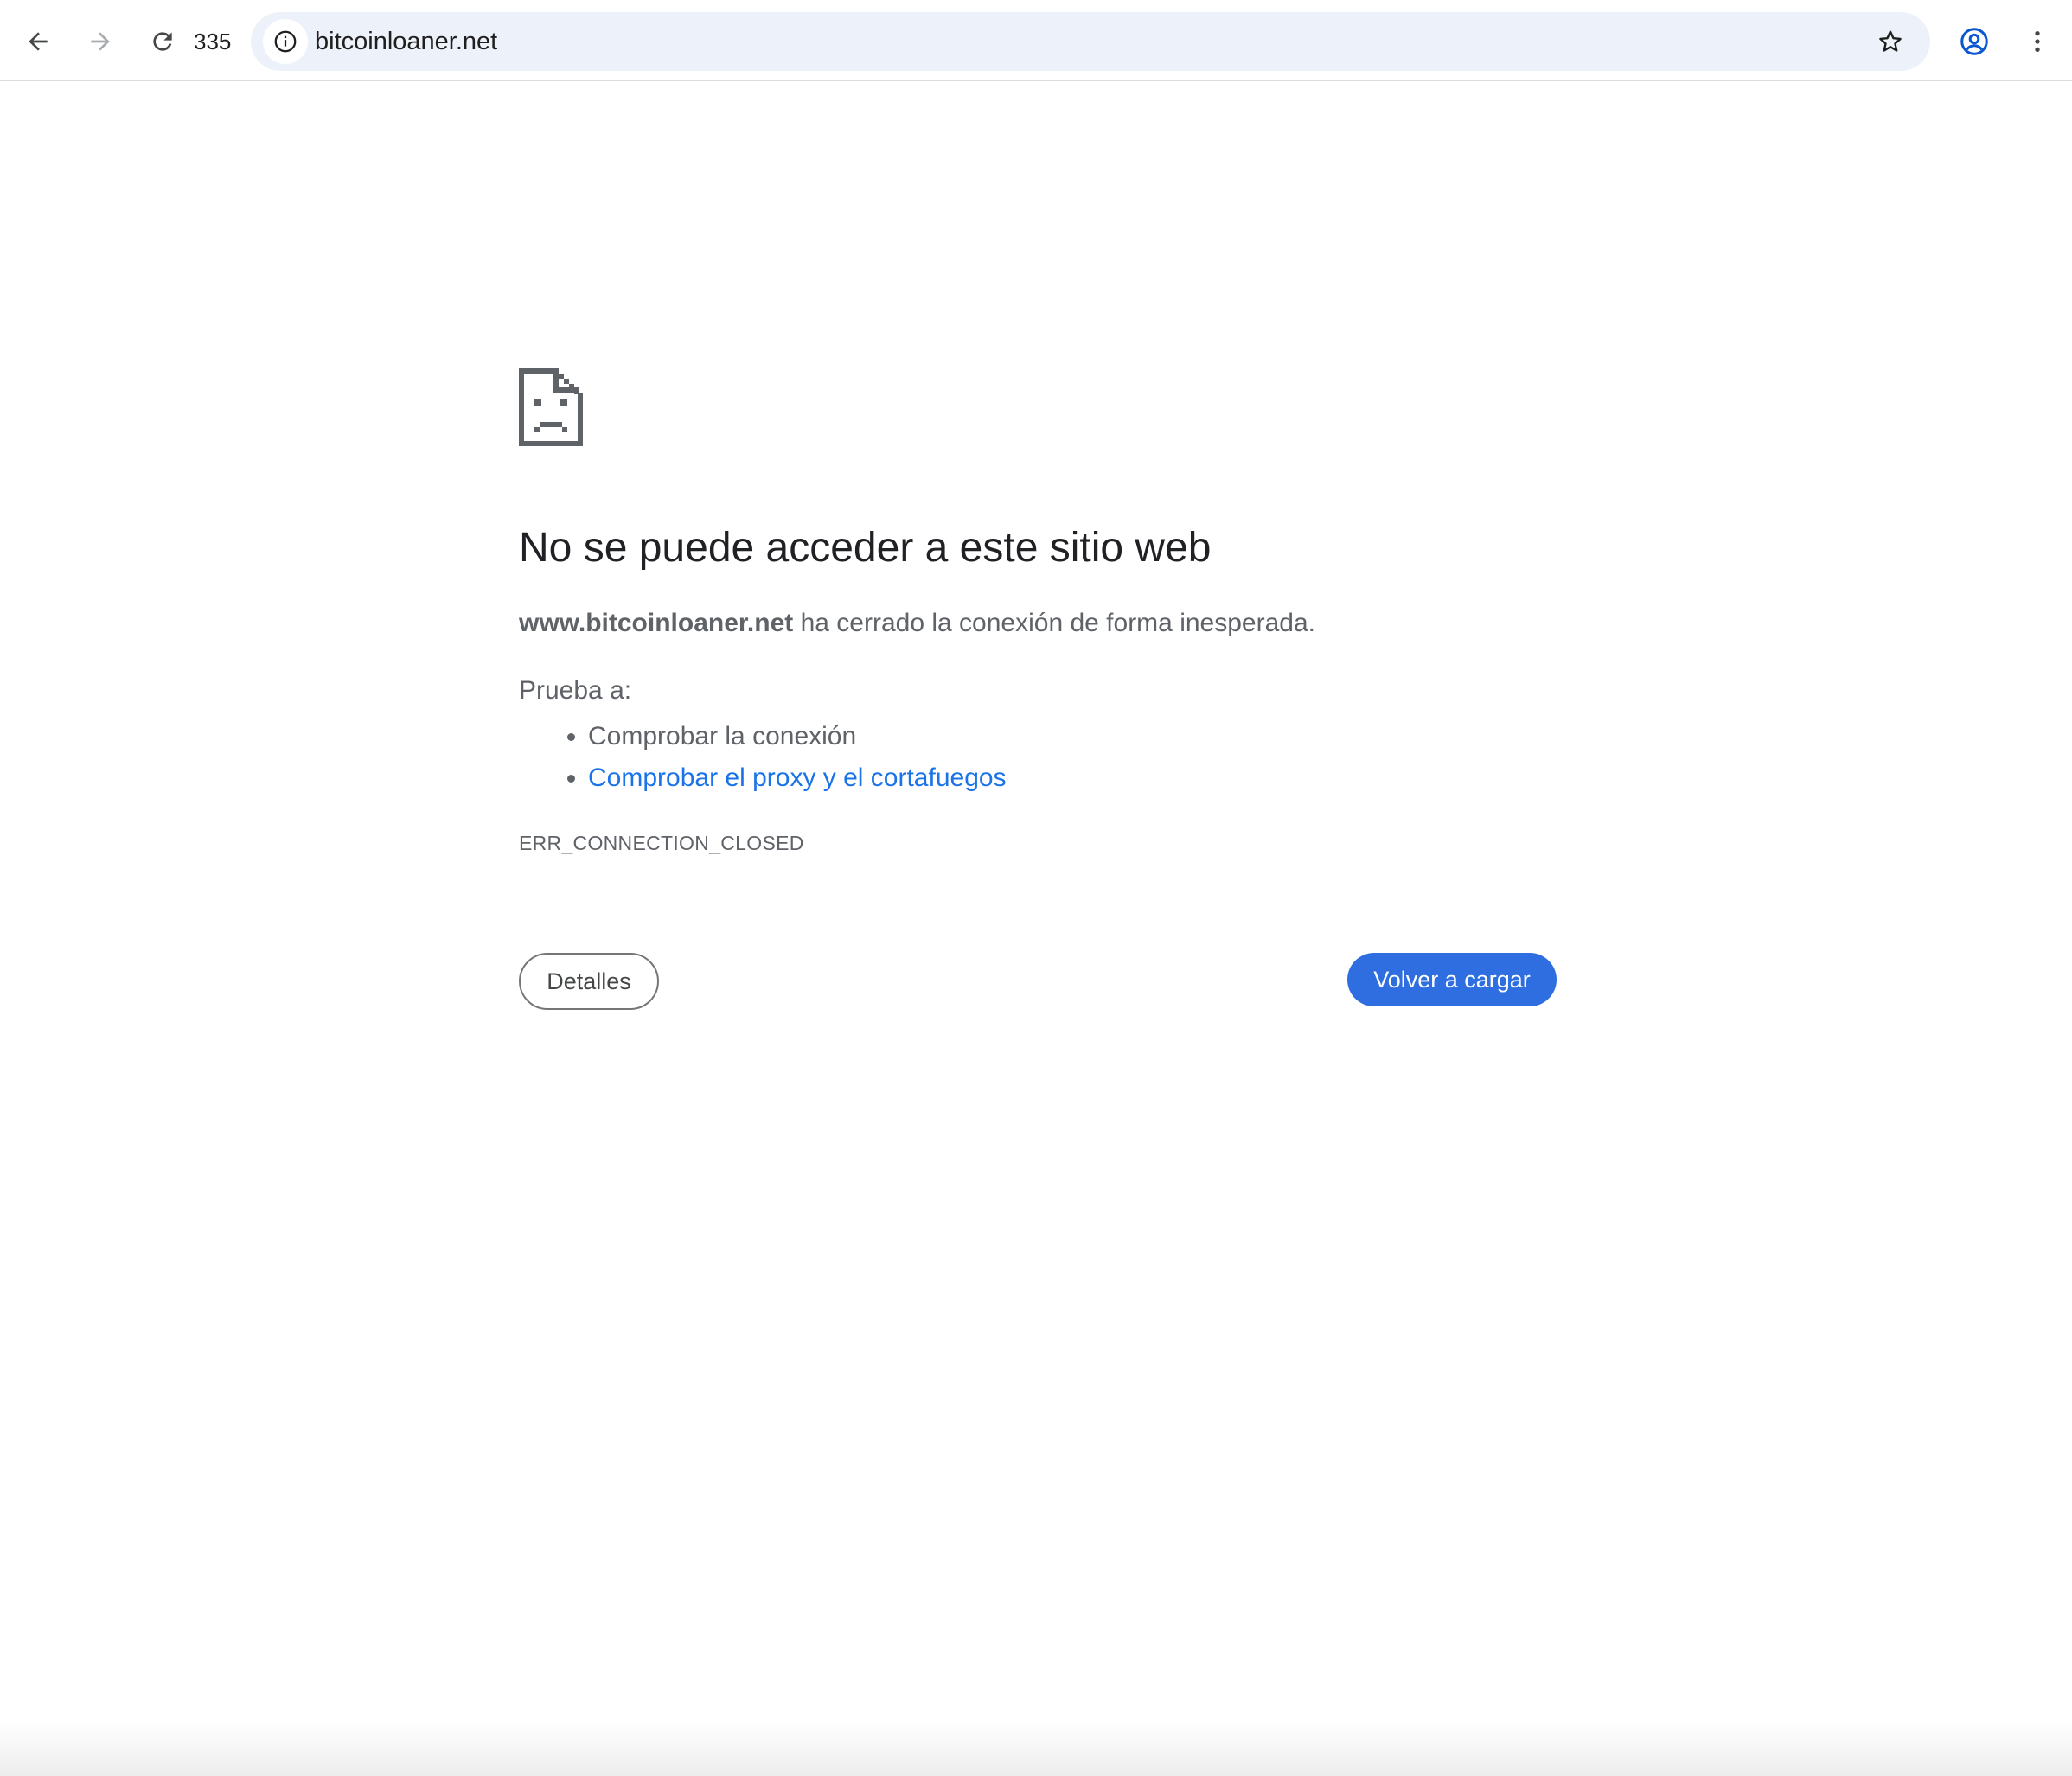  What do you see at coordinates (1452, 979) in the screenshot?
I see `reload-page-button: Volver a cargar` at bounding box center [1452, 979].